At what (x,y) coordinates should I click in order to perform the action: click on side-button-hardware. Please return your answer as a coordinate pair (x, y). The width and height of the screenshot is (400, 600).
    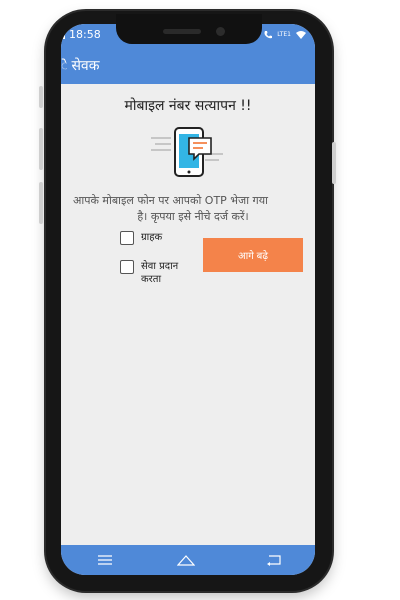
    Looking at the image, I should click on (334, 163).